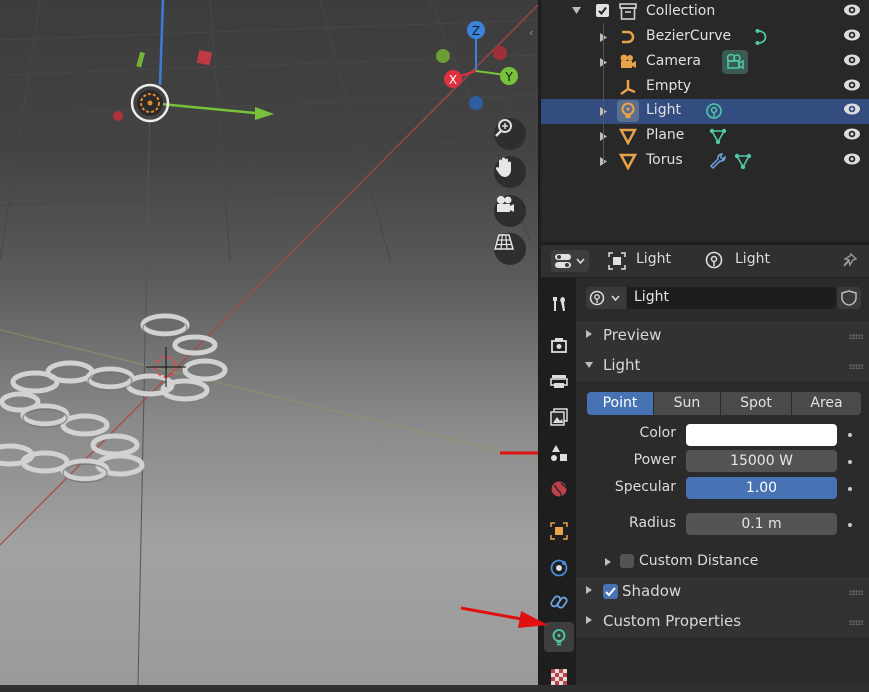 The image size is (869, 692). I want to click on tab-output, so click(559, 381).